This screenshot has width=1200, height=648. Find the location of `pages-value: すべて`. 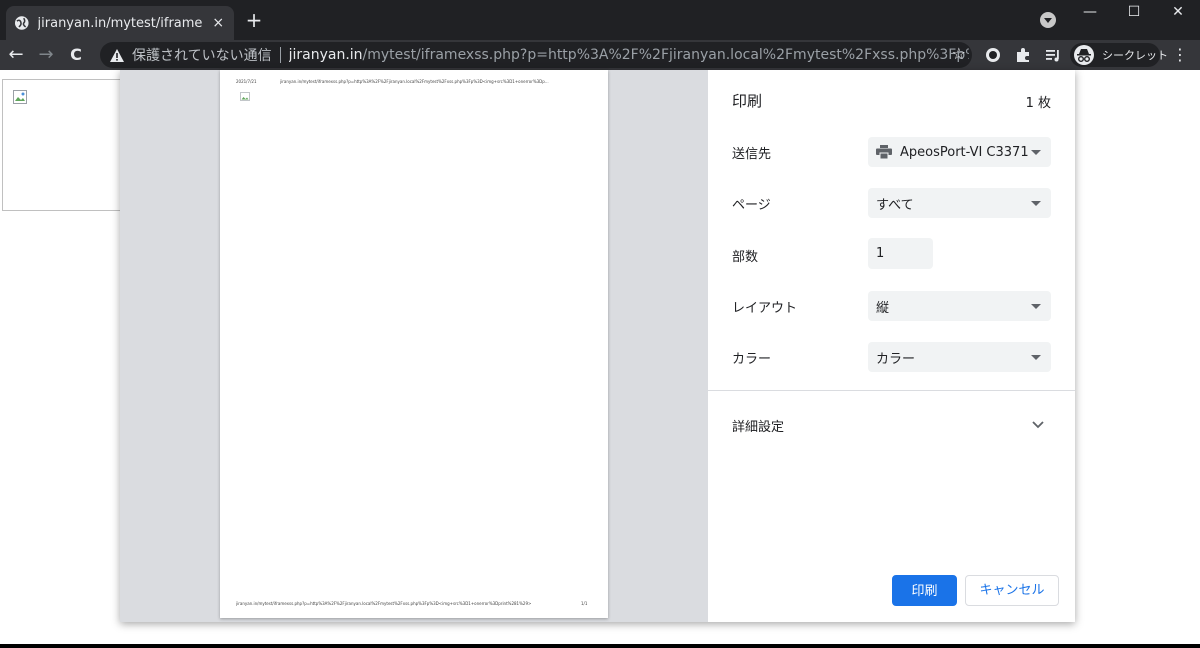

pages-value: すべて is located at coordinates (895, 205).